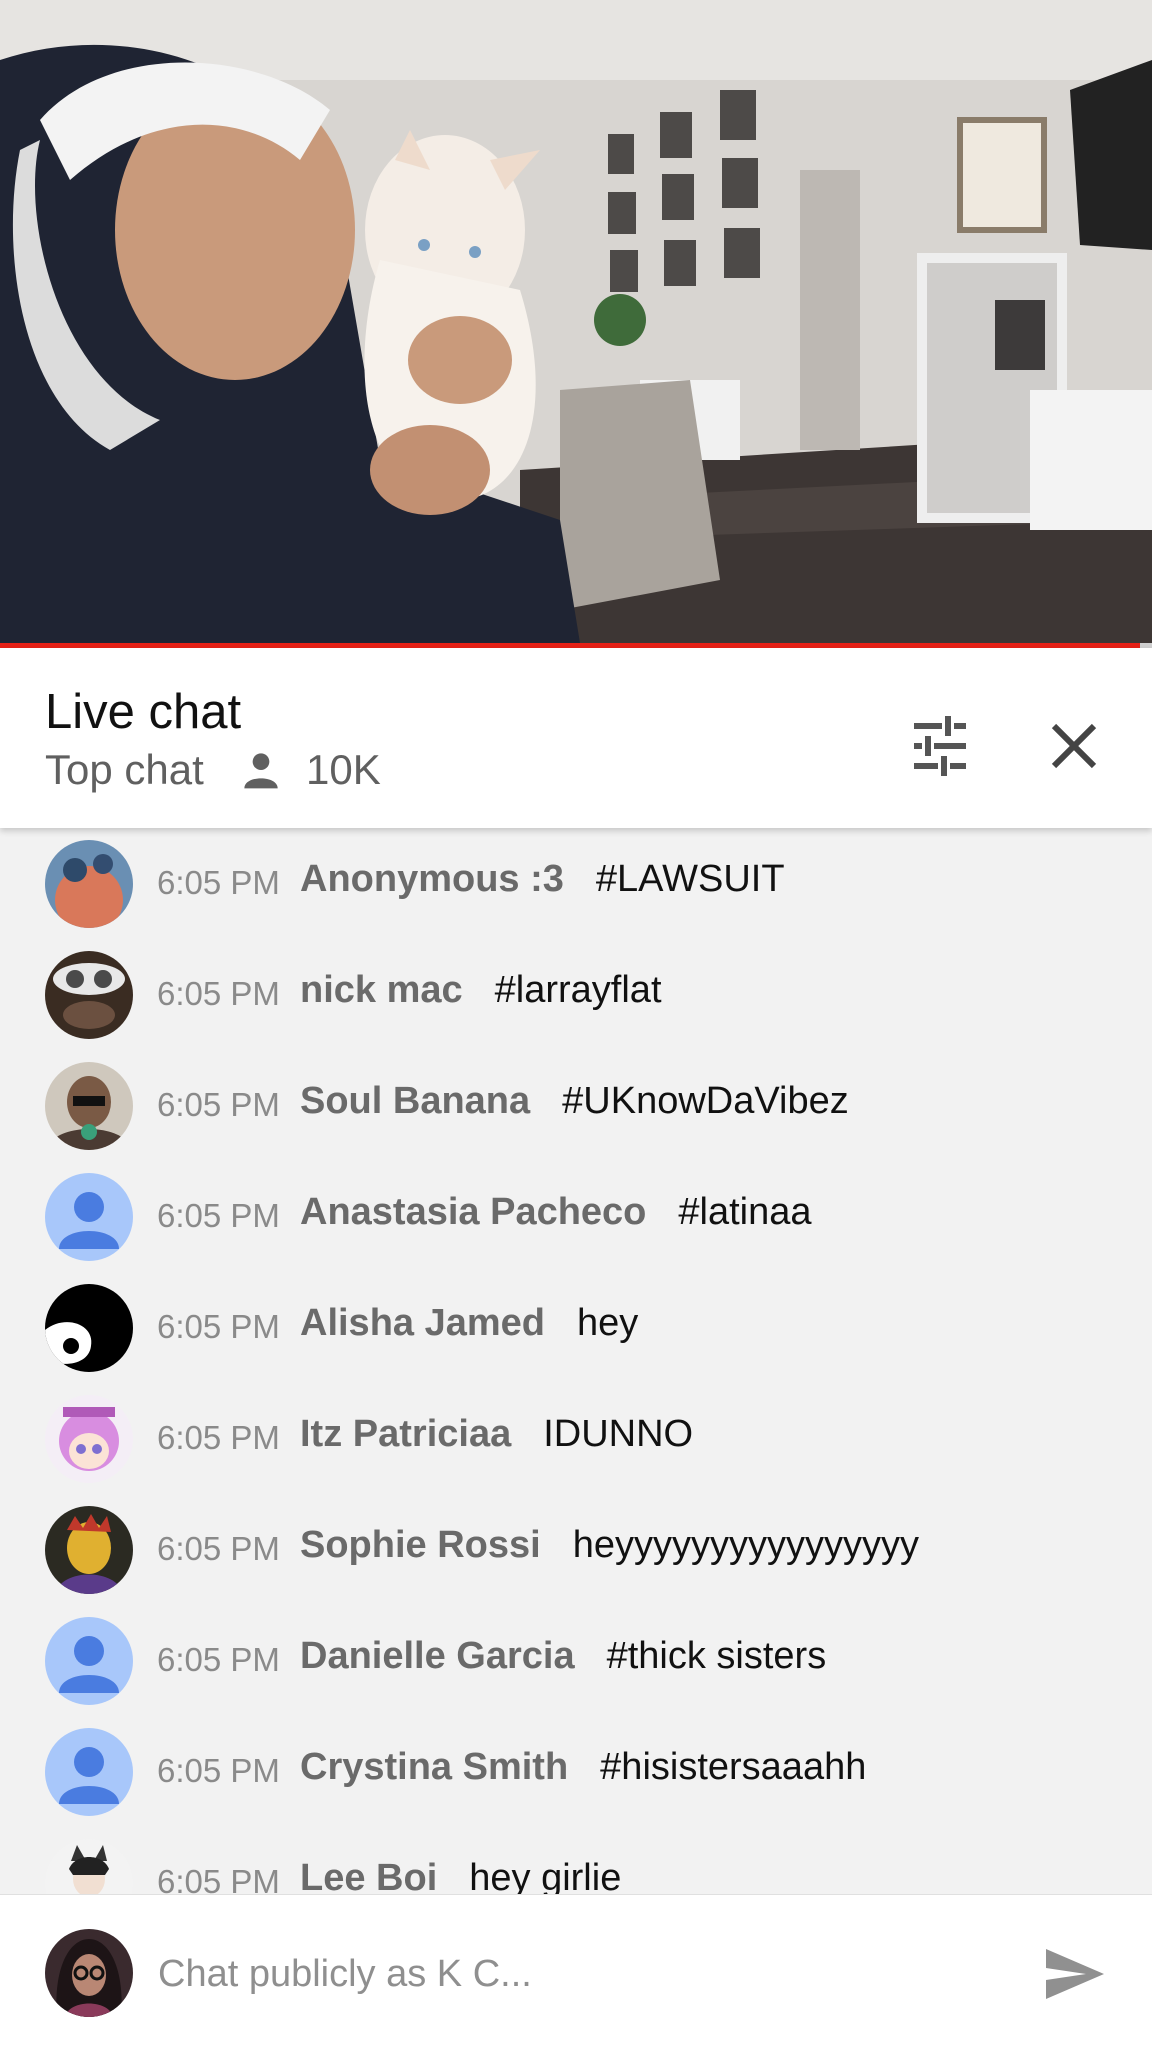  Describe the element at coordinates (420, 1545) in the screenshot. I see `message-author: Sophie Rossi` at that location.